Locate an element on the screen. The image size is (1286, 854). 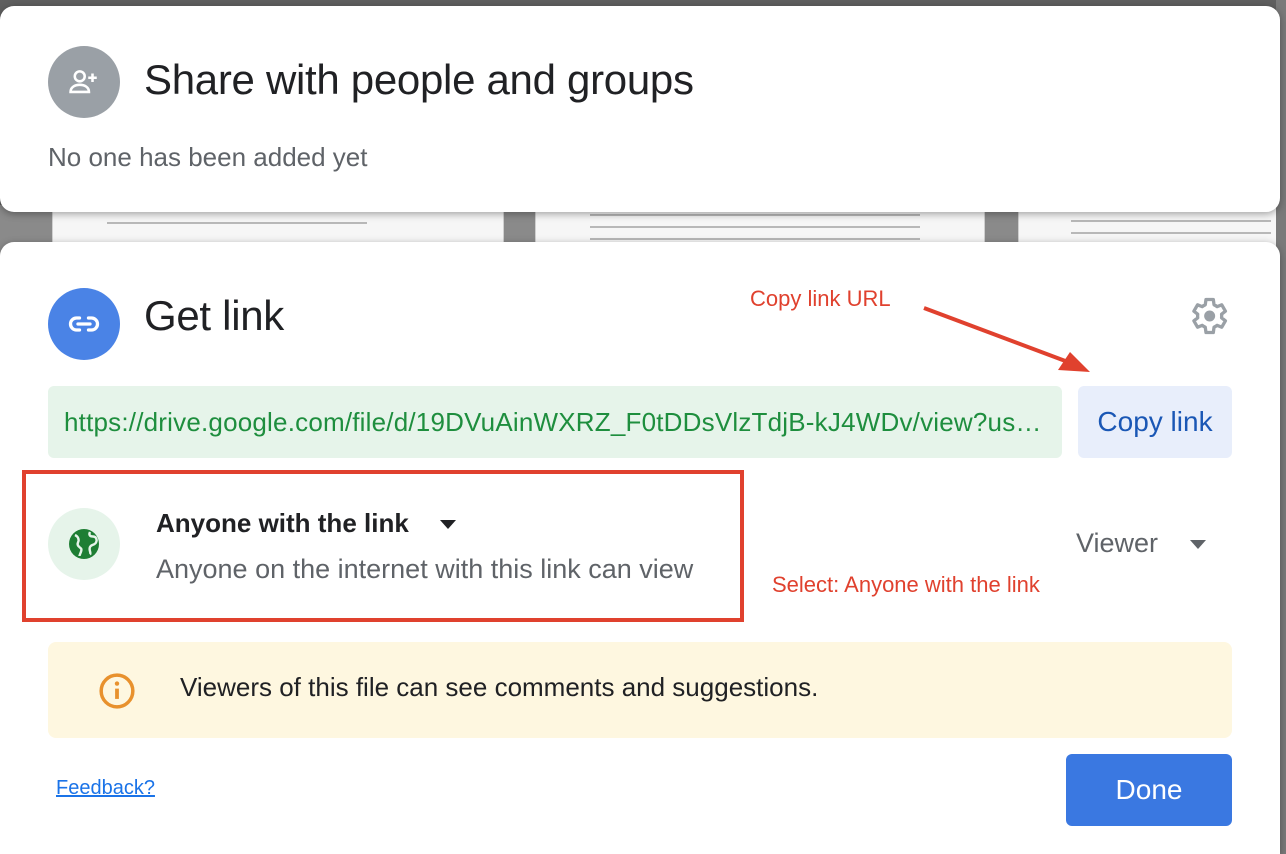
person-add-icon is located at coordinates (84, 82).